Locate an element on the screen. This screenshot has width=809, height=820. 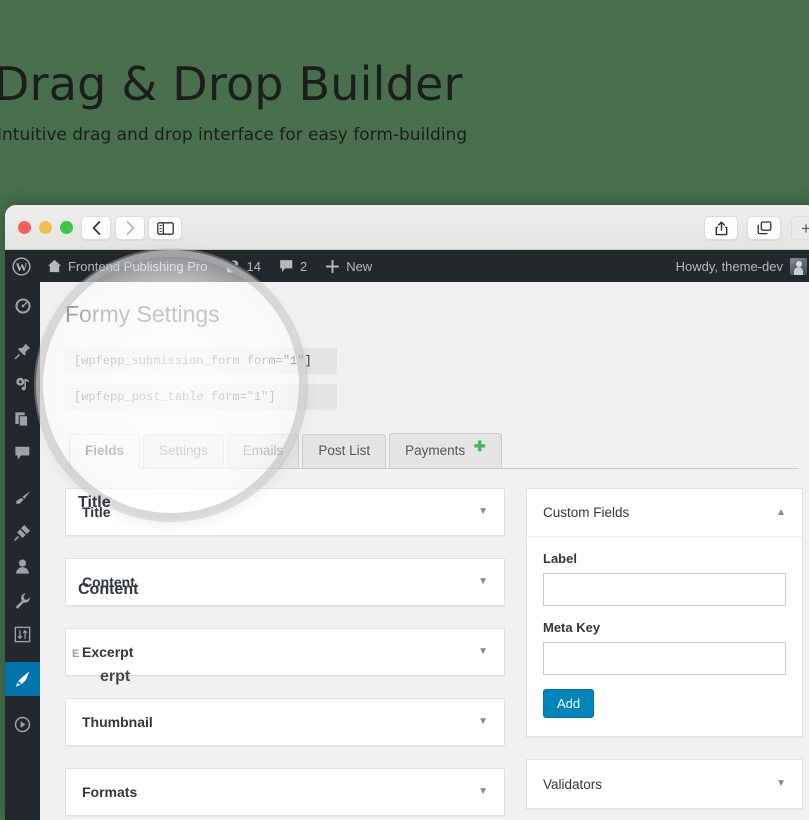
browser-nav-group is located at coordinates (113, 228).